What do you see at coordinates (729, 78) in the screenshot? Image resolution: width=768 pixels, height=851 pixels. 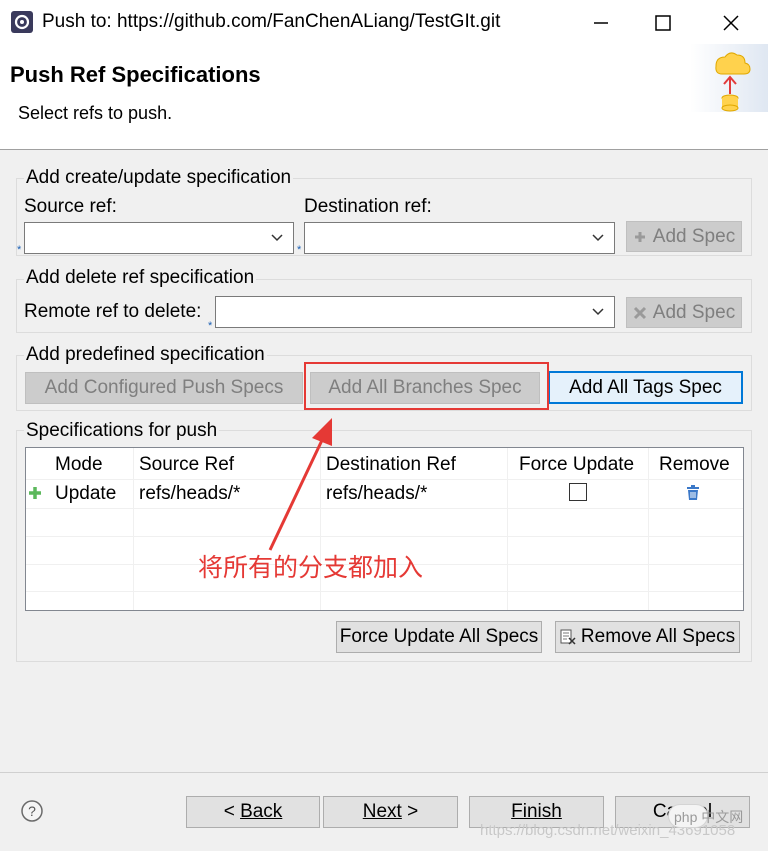 I see `cloud-push-icon` at bounding box center [729, 78].